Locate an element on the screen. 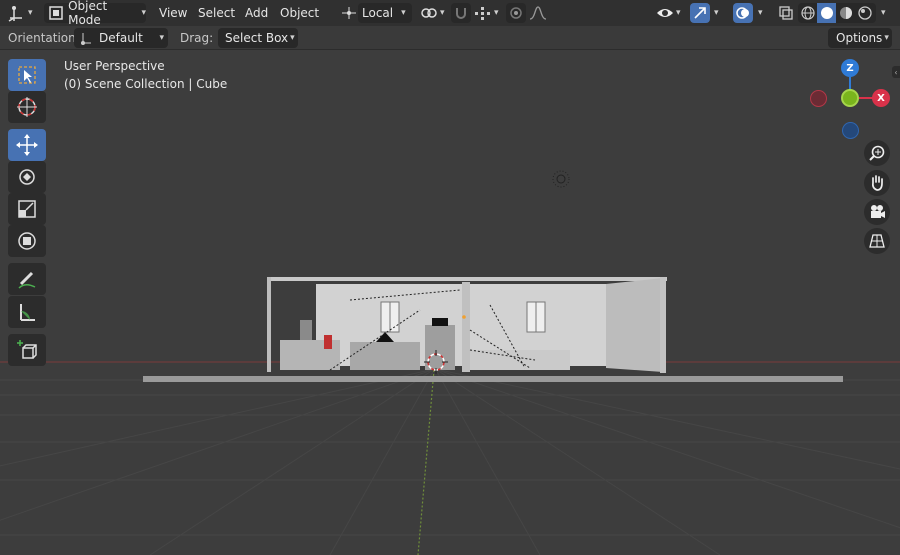 The height and width of the screenshot is (555, 900). magnet-icon is located at coordinates (461, 13).